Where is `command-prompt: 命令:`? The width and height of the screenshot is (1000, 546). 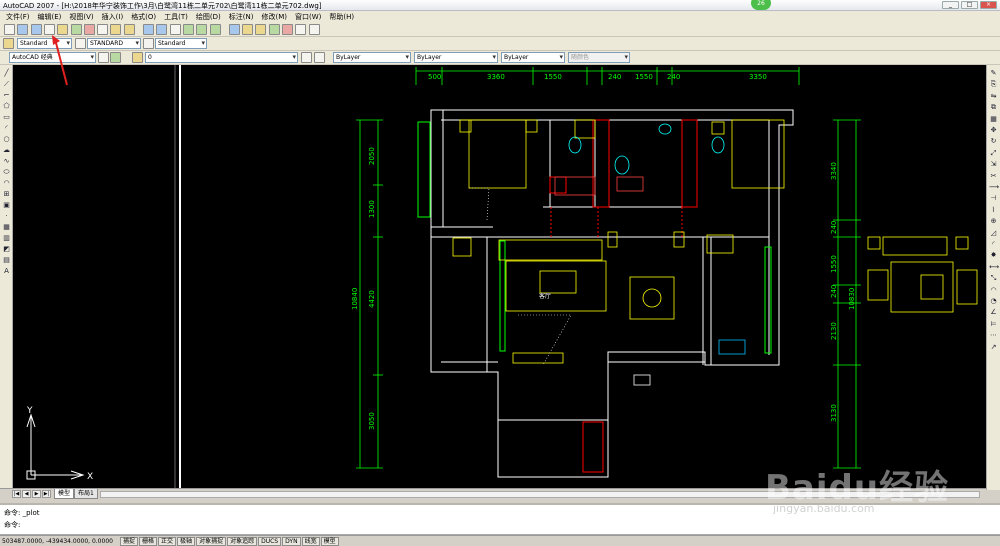 command-prompt: 命令: is located at coordinates (12, 525).